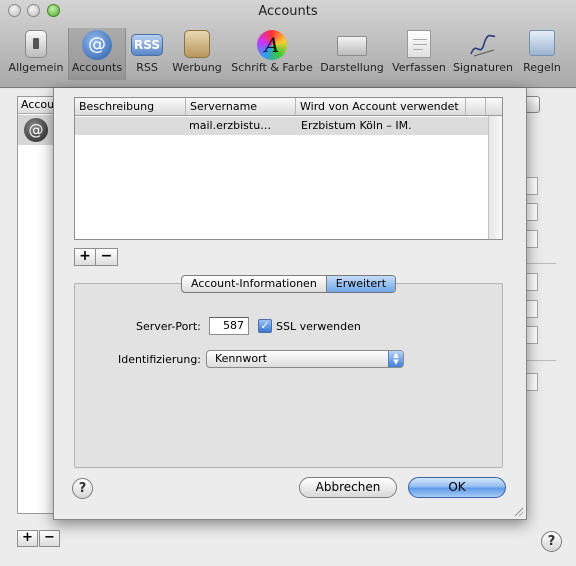  Describe the element at coordinates (36, 44) in the screenshot. I see `switch-icon` at that location.